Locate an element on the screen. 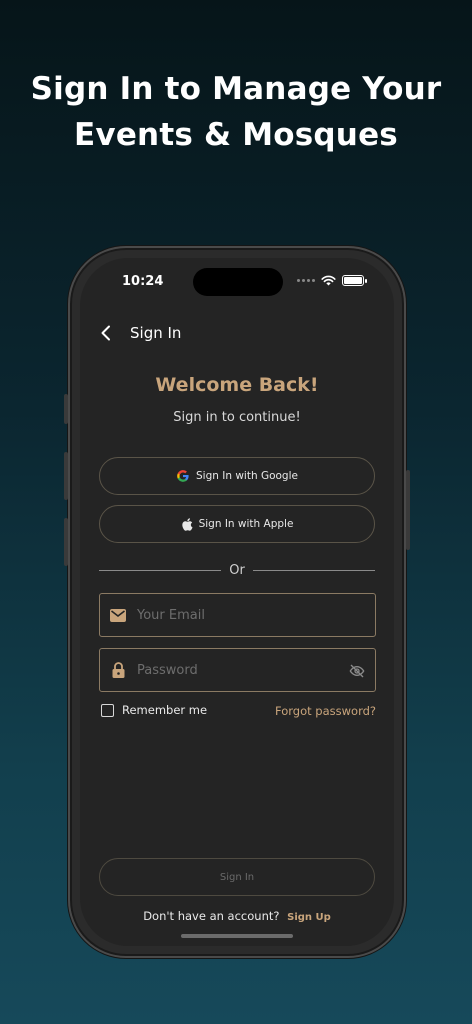  or-divider: Or is located at coordinates (237, 570).